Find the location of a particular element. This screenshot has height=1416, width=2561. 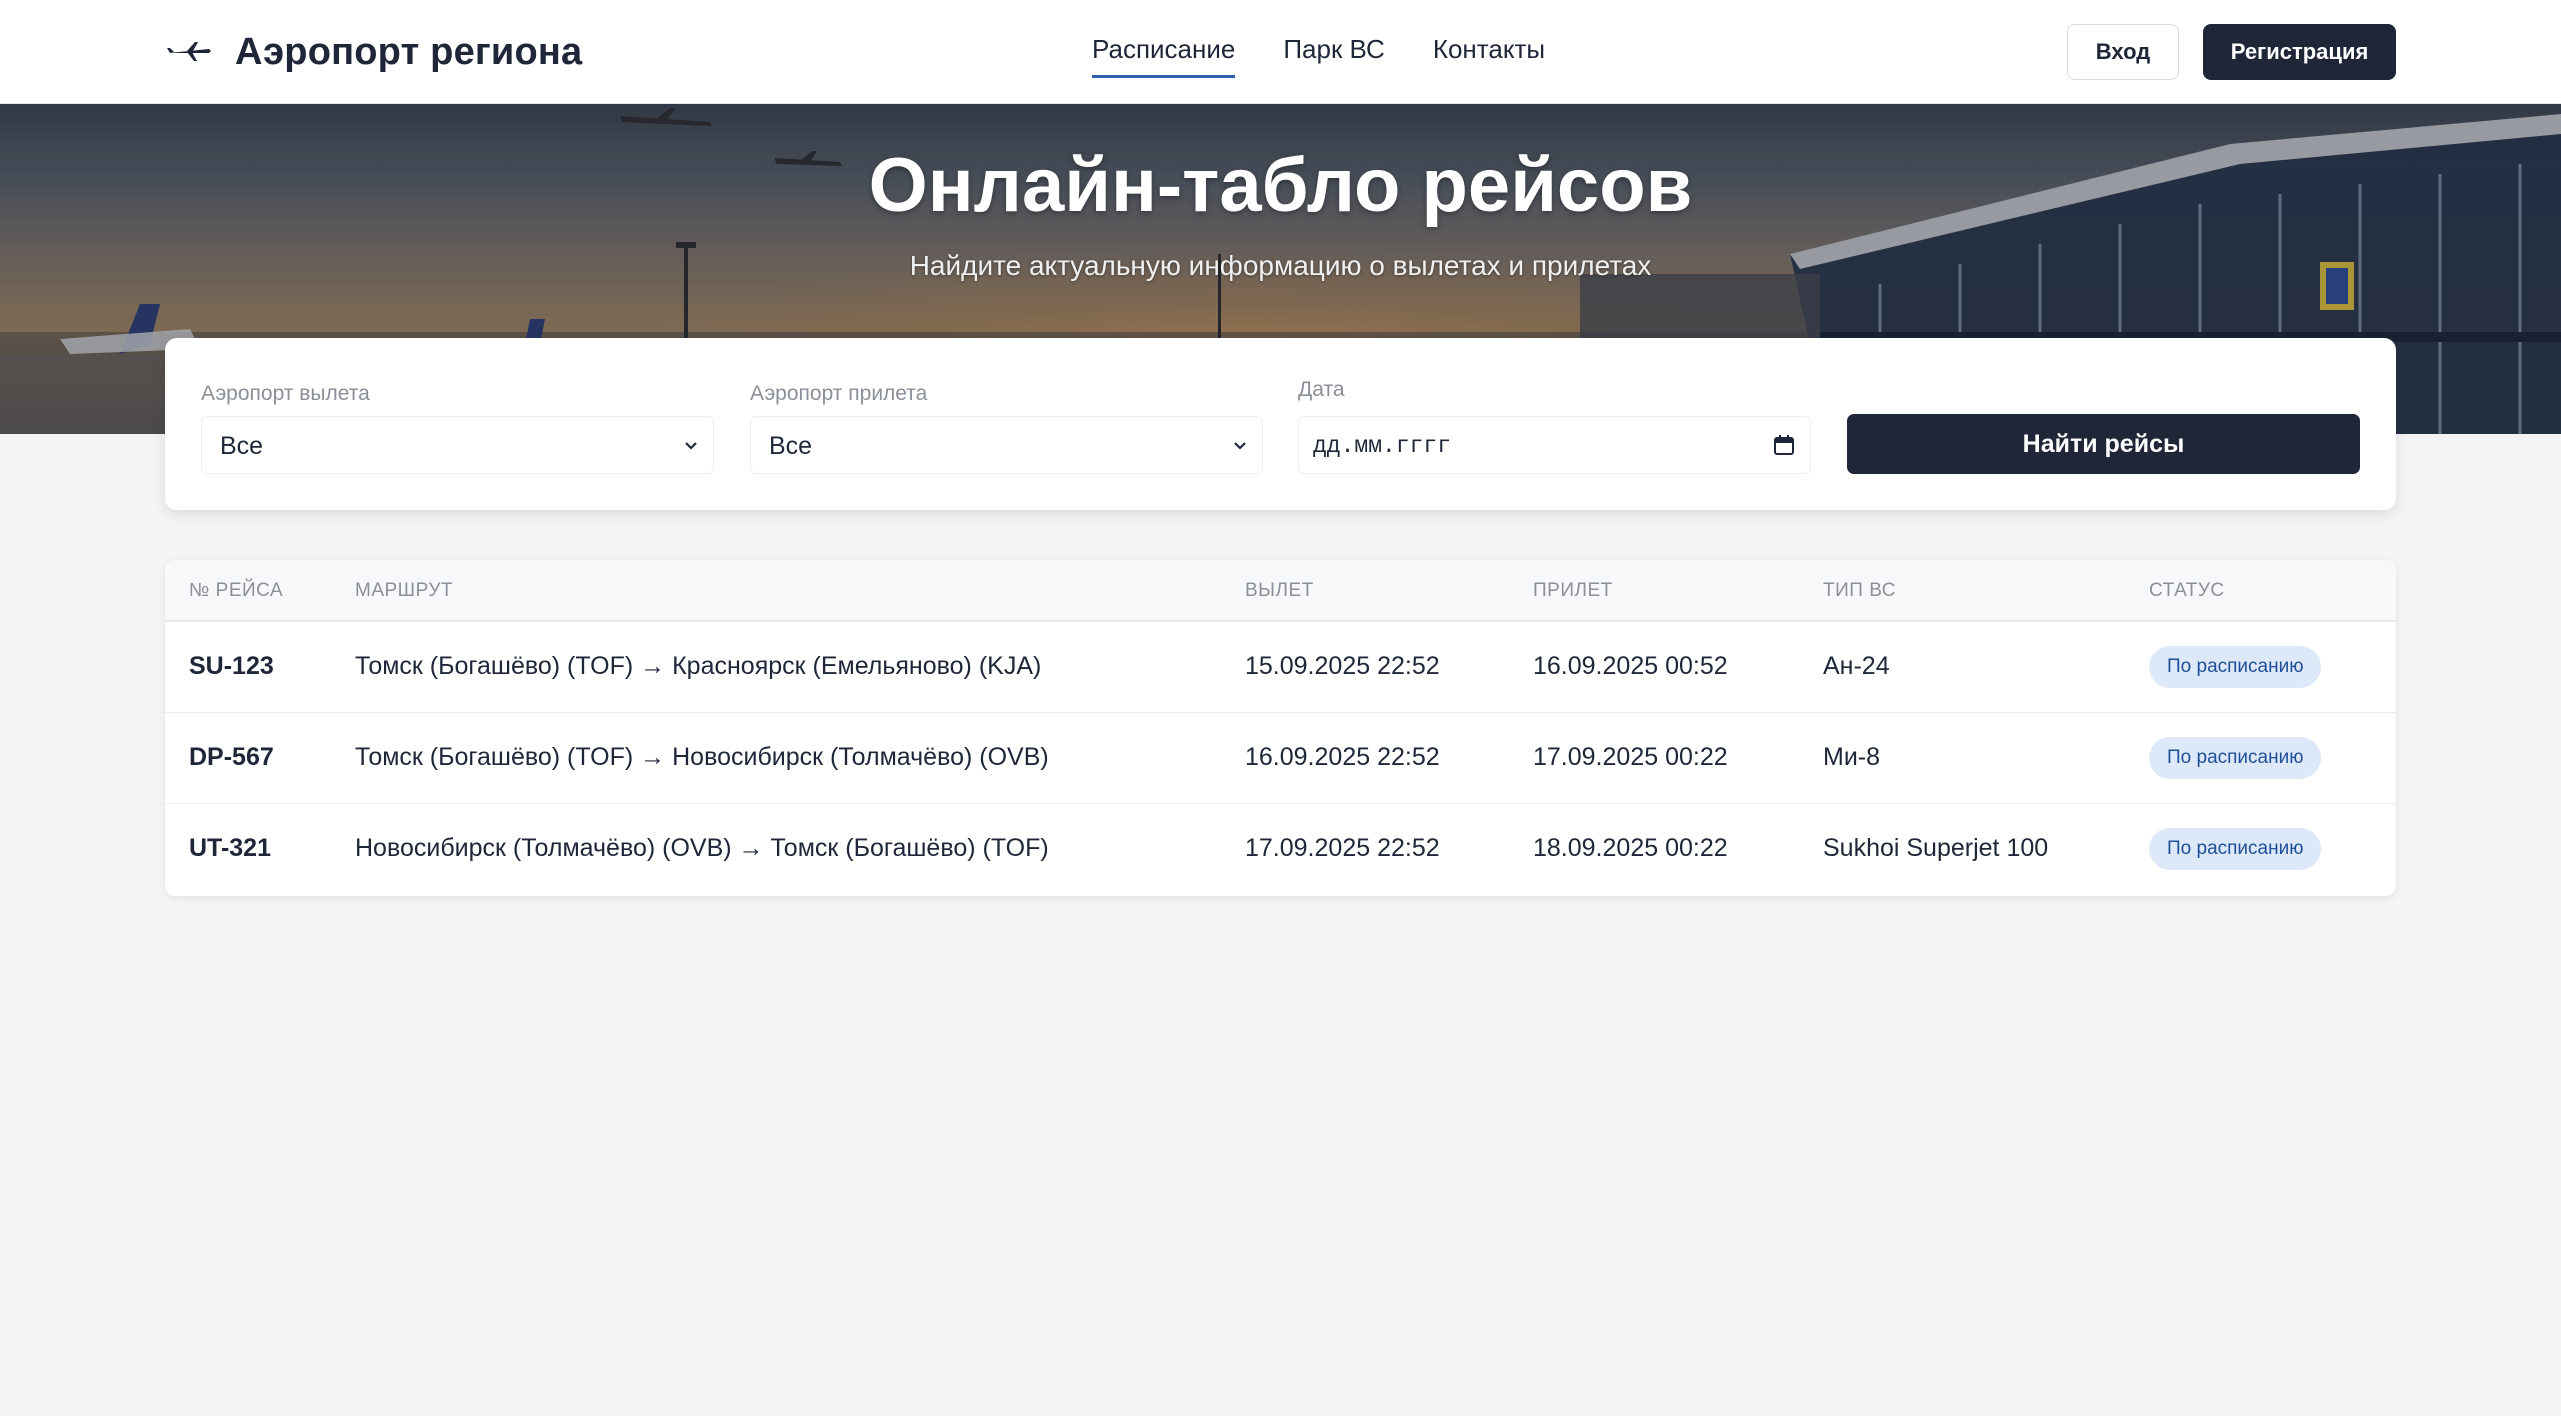

nav-item-schedule: Расписание is located at coordinates (1164, 52).